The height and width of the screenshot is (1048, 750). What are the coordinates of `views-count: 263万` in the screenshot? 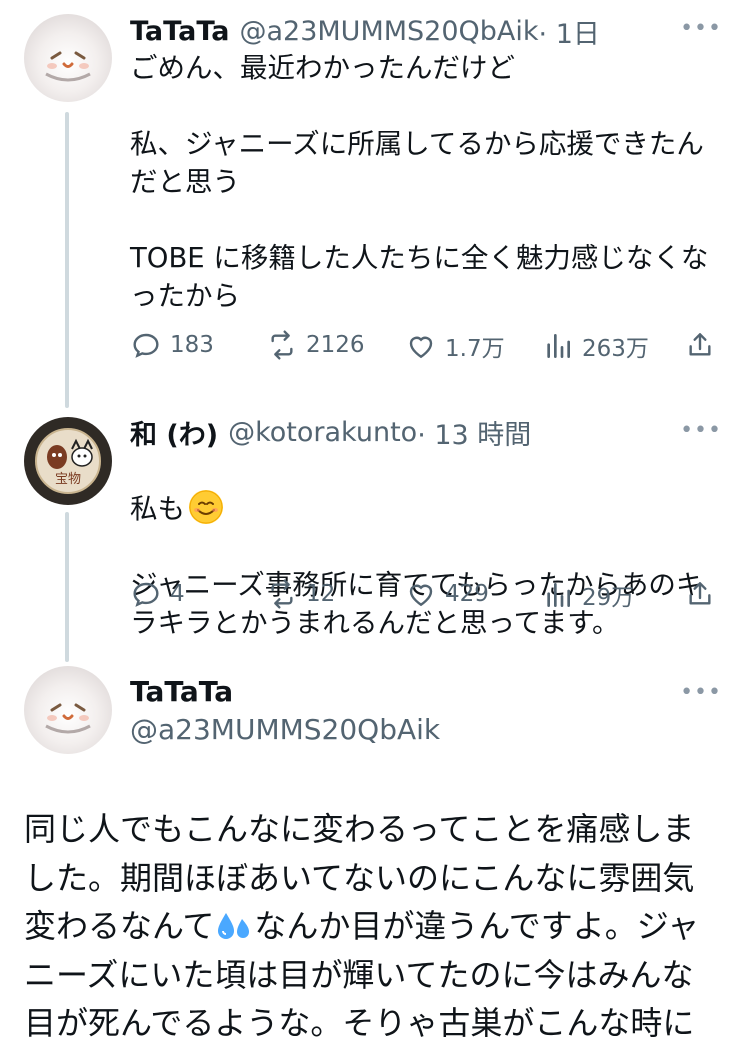 It's located at (615, 349).